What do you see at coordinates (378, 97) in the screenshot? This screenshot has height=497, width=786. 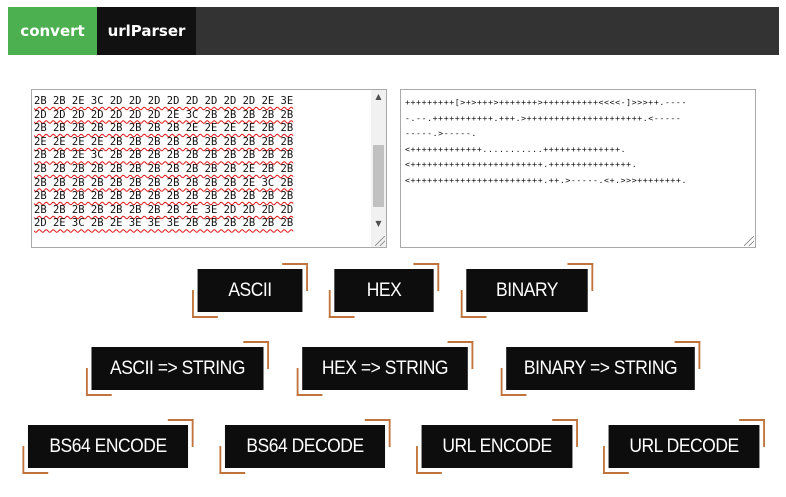 I see `scroll-up-arrow-icon: ▲` at bounding box center [378, 97].